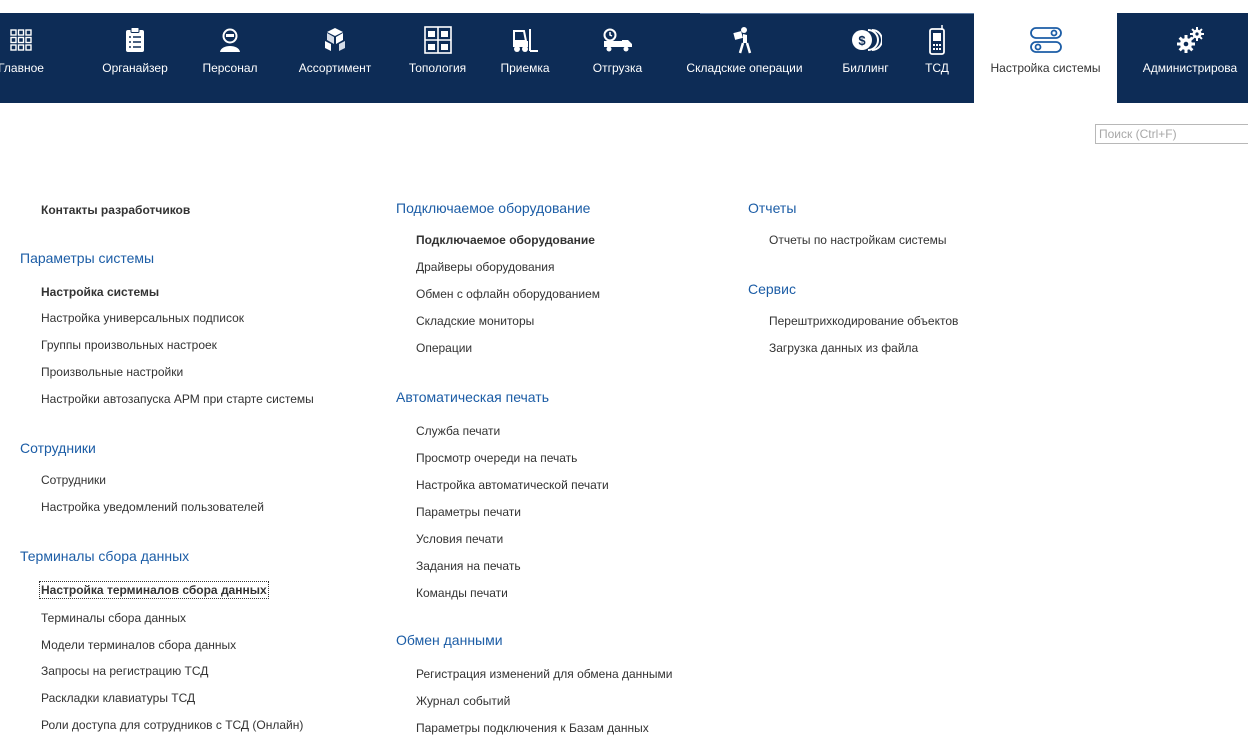  What do you see at coordinates (525, 68) in the screenshot?
I see `nav-label: Приемка` at bounding box center [525, 68].